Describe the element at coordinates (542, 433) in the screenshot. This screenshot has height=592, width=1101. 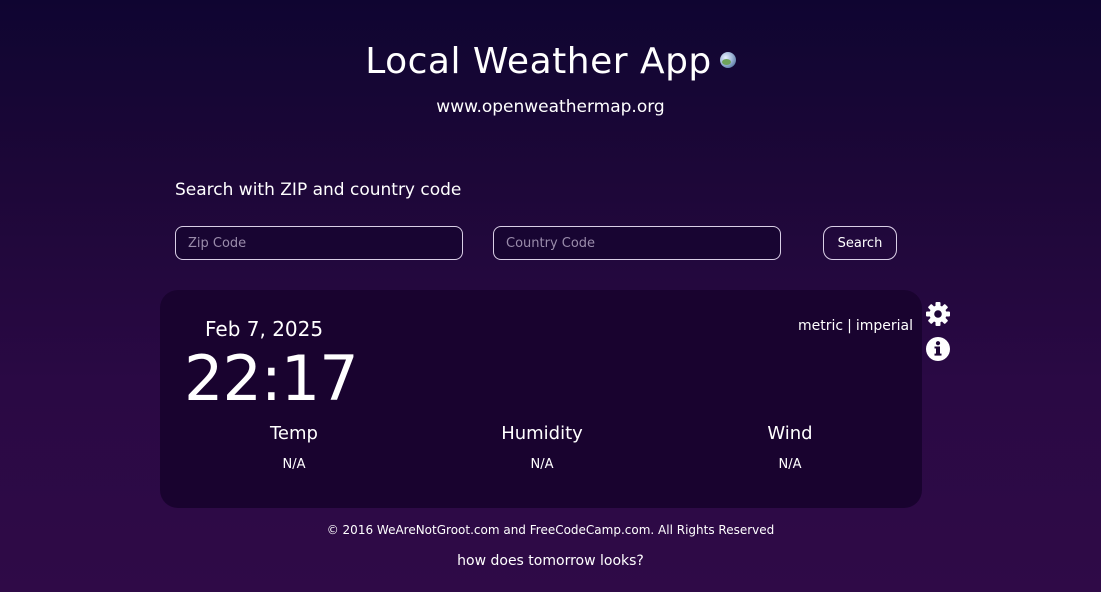
I see `humidity-label: Humidity` at that location.